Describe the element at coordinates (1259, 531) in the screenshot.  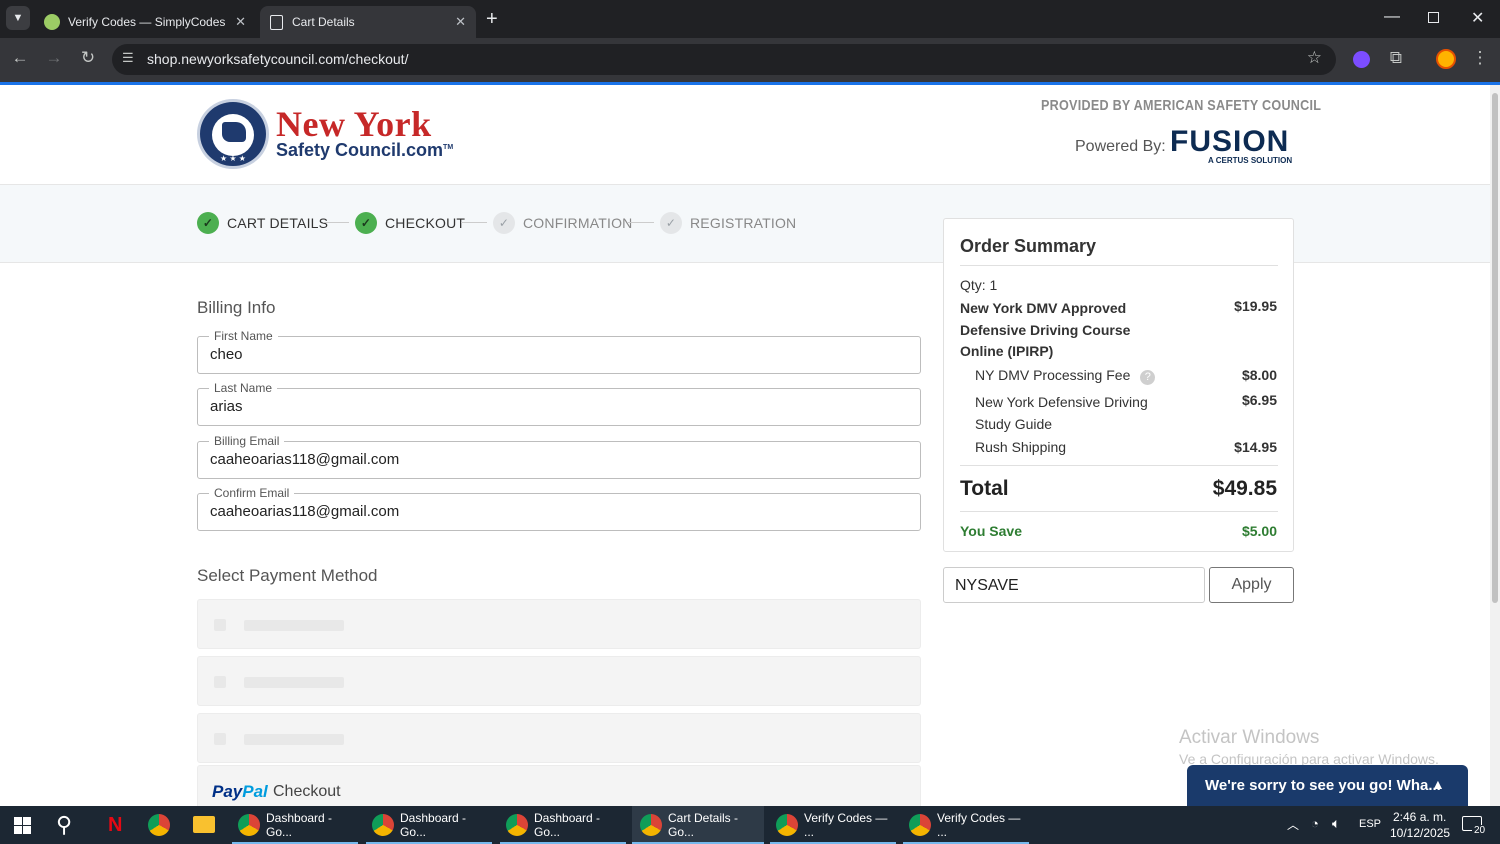
I see `you-save-price: $5.00` at that location.